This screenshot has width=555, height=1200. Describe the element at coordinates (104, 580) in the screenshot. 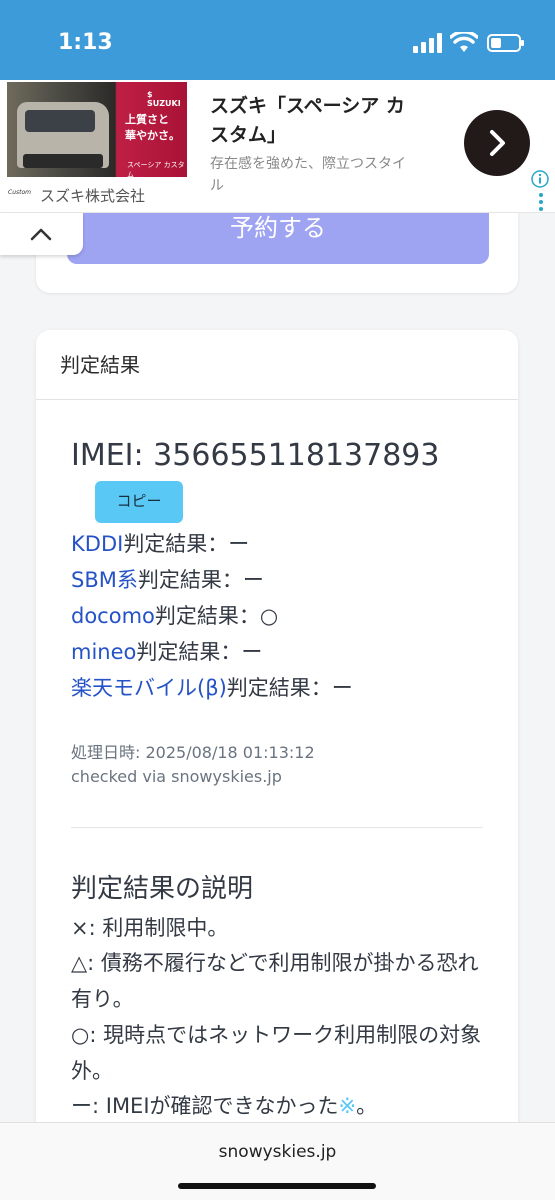

I see `carrier-link-sbm: SBM系` at that location.